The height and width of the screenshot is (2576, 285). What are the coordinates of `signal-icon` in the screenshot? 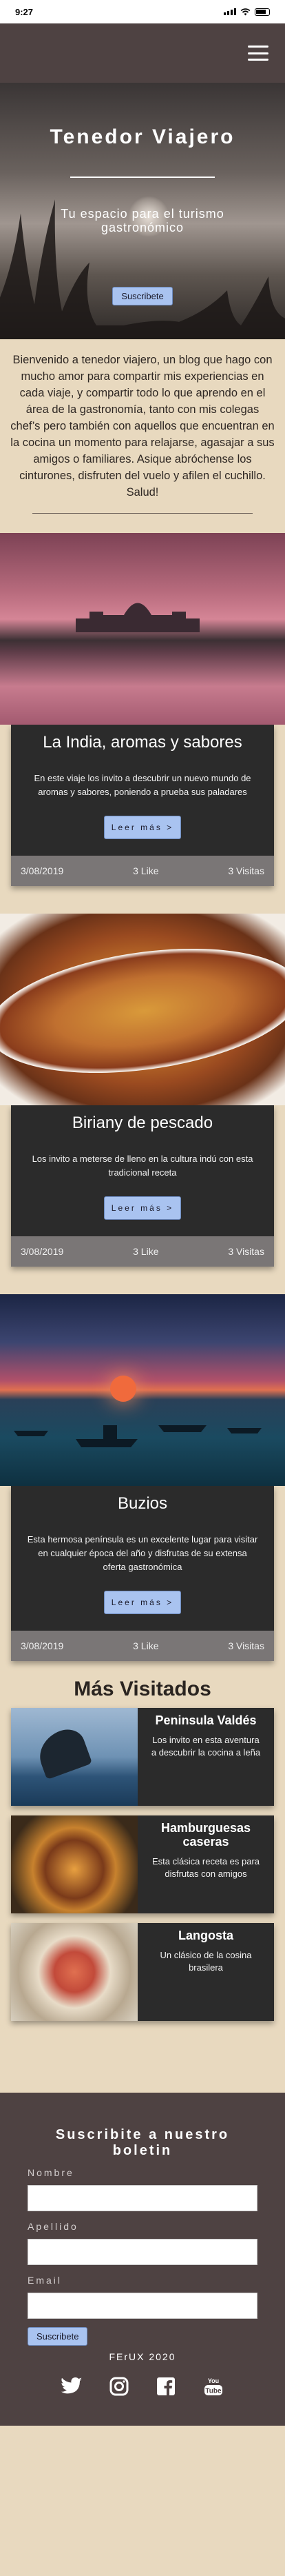 It's located at (230, 11).